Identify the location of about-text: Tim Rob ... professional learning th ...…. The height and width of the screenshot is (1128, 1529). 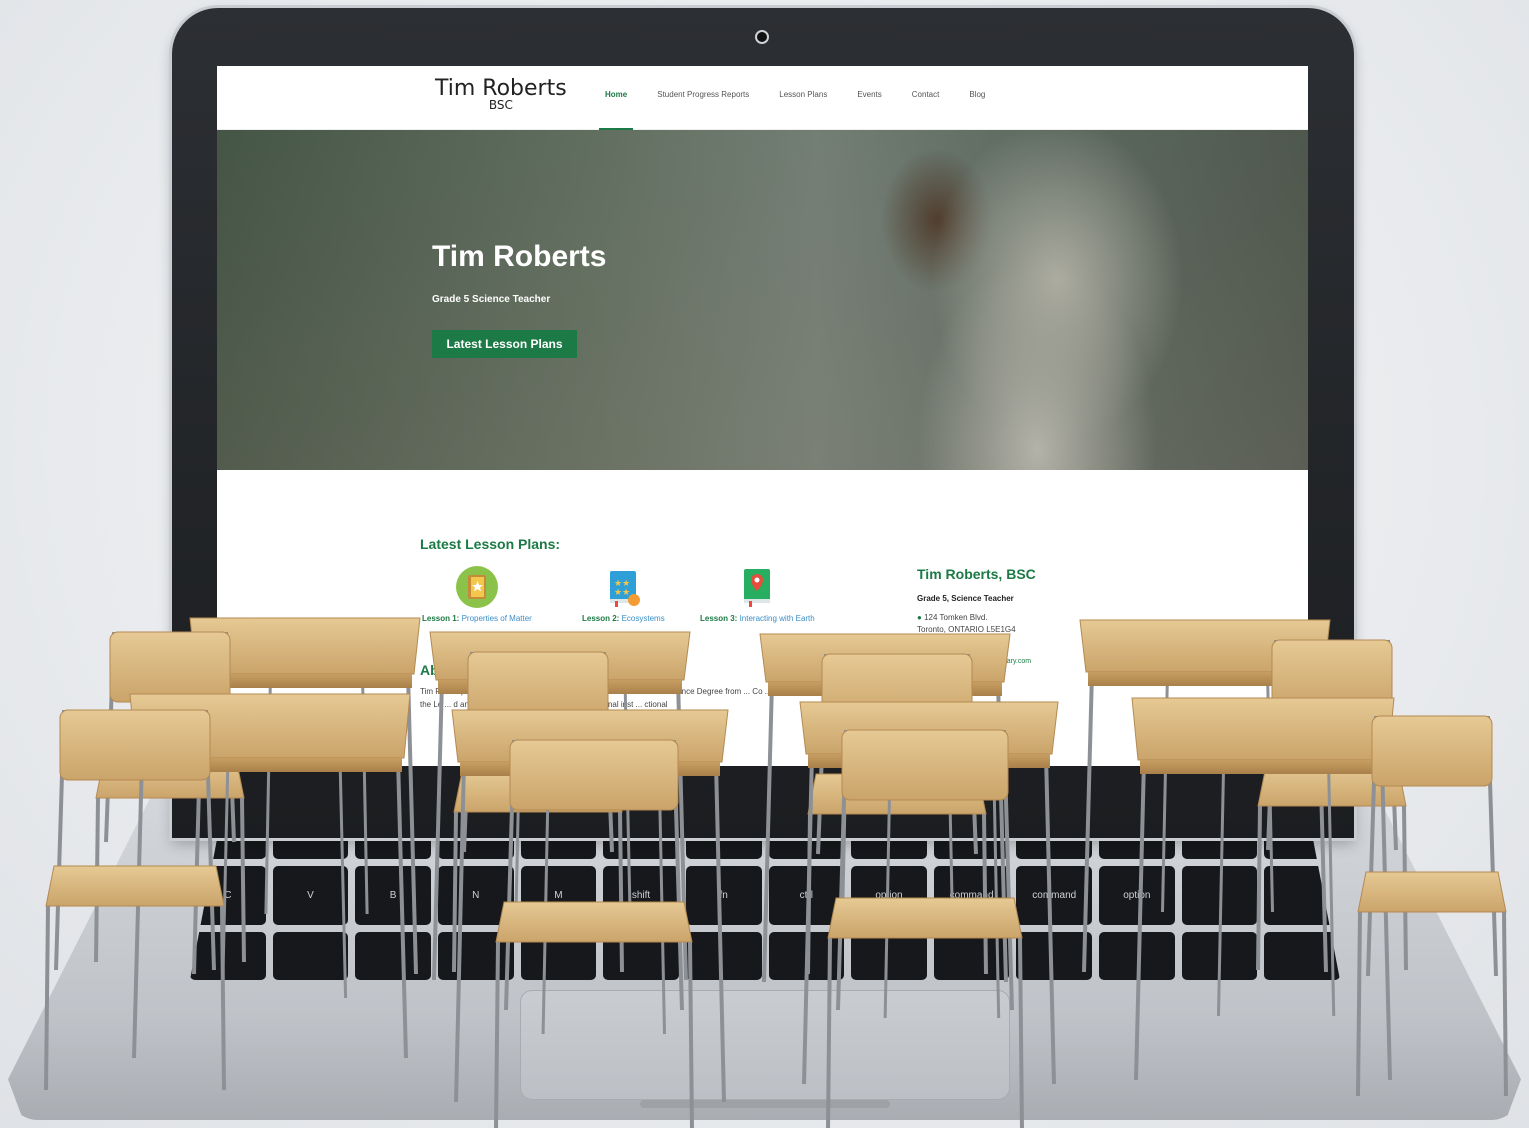
(619, 698).